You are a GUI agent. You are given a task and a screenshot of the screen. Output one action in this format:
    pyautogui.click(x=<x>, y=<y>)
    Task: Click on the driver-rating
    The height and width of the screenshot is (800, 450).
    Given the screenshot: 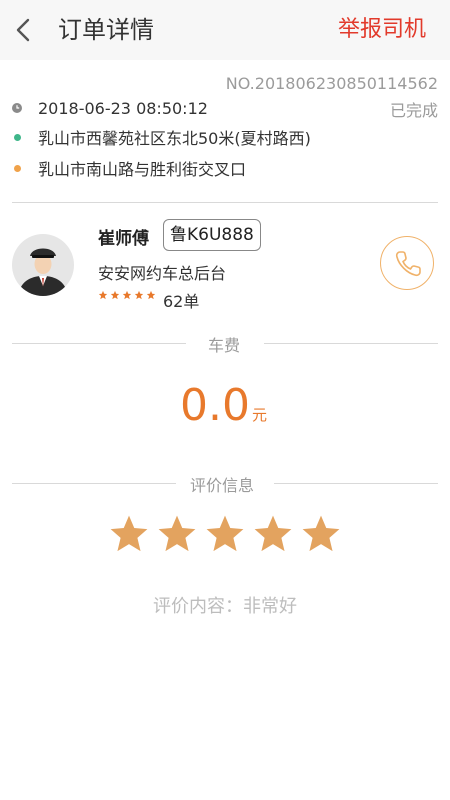 What is the action you would take?
    pyautogui.click(x=127, y=295)
    